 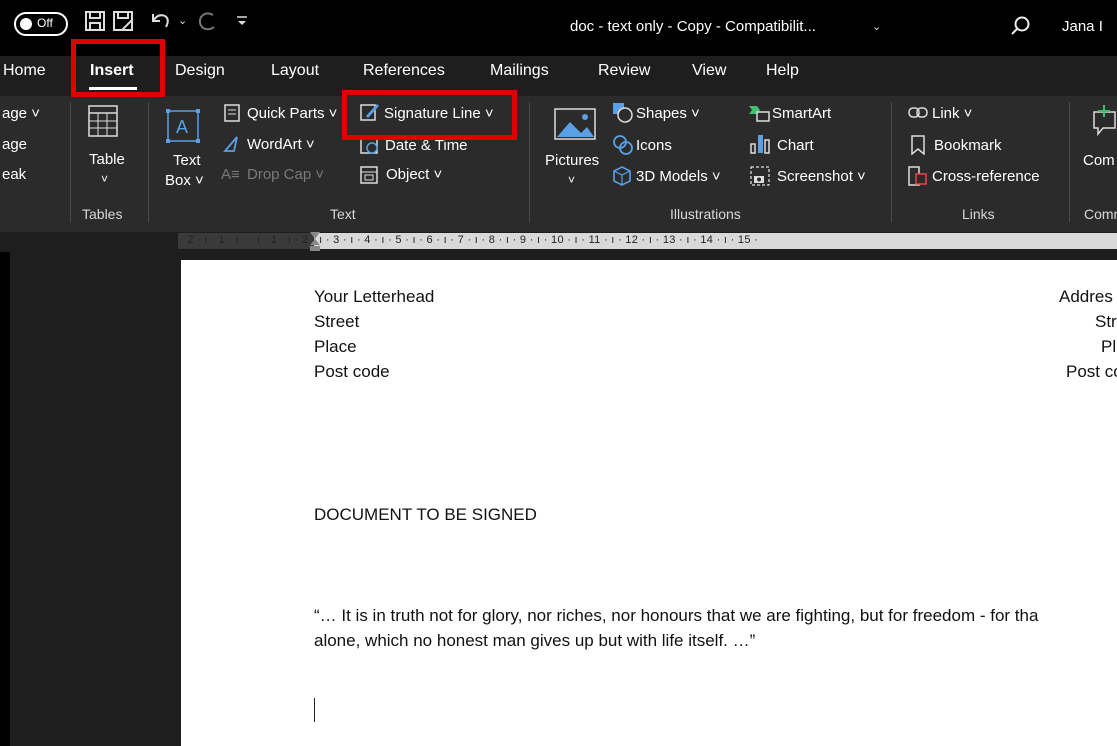 I want to click on tab-help: Help, so click(x=782, y=71).